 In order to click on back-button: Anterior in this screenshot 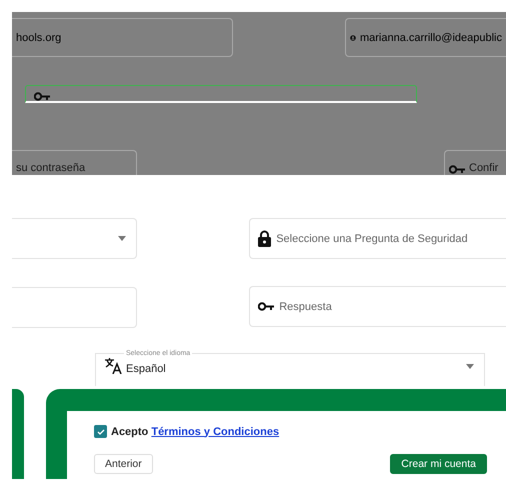, I will do `click(123, 464)`.